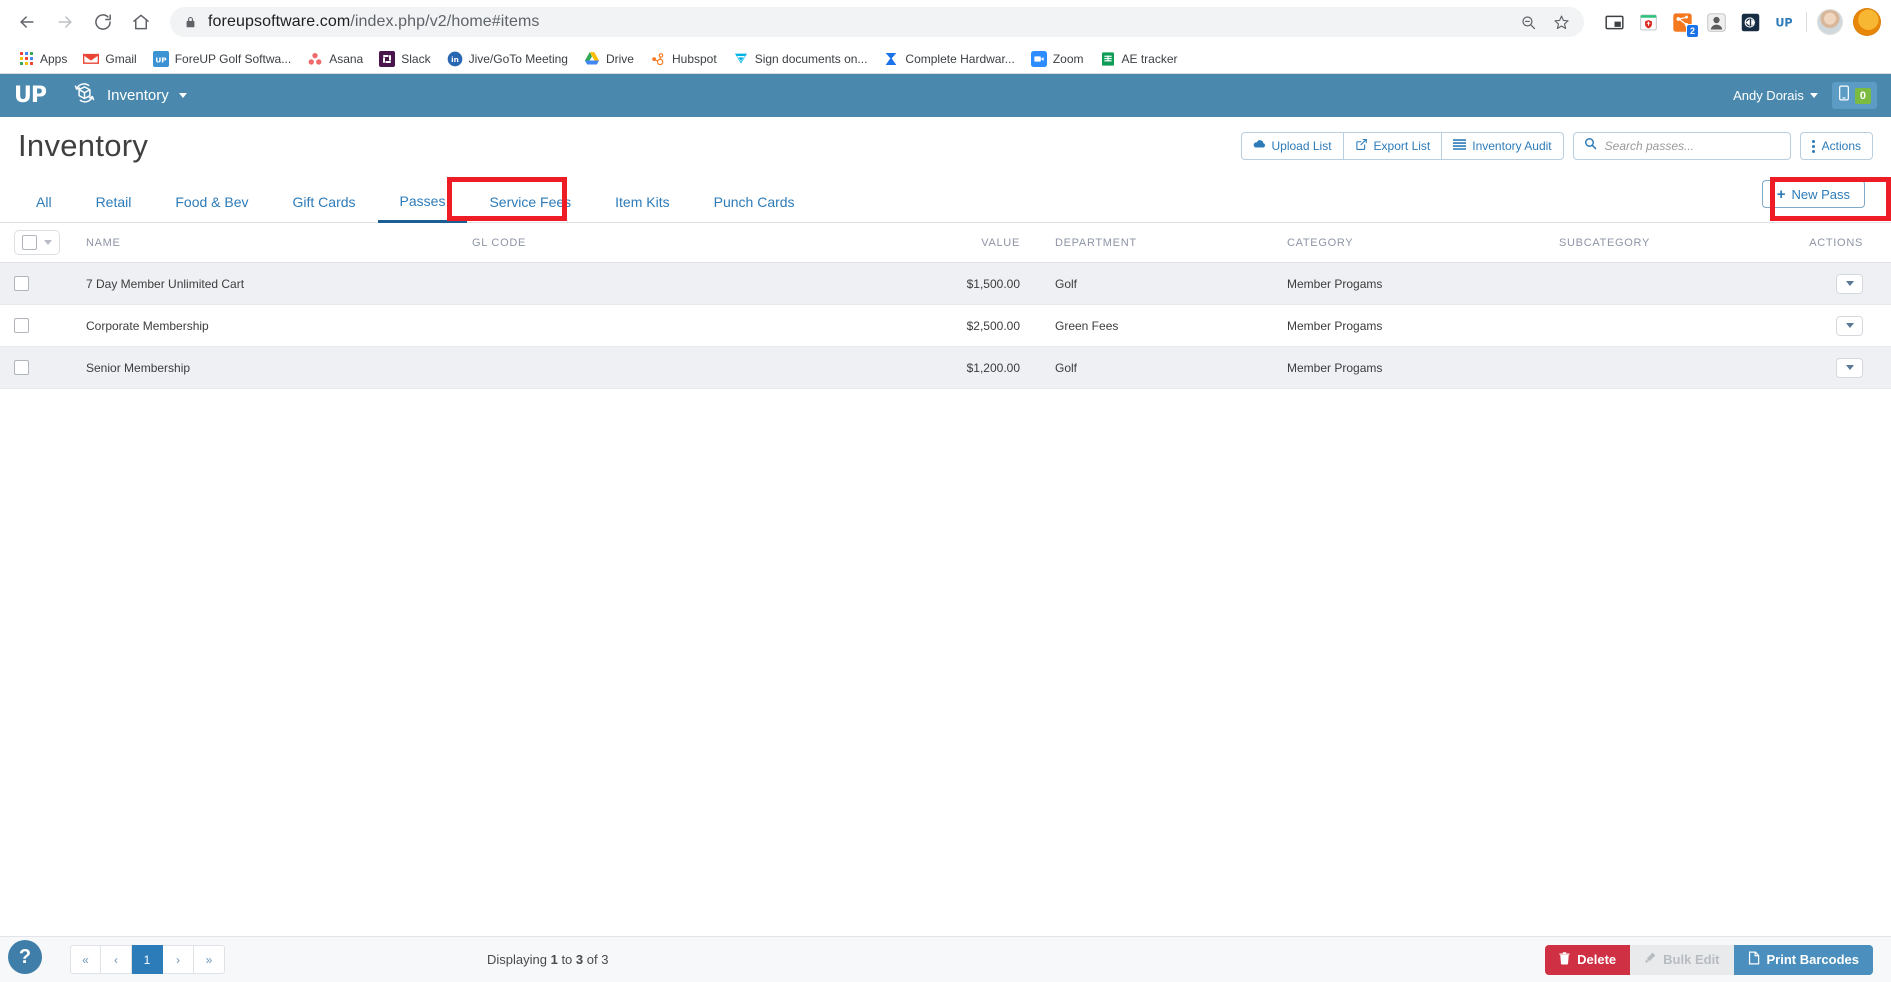 The height and width of the screenshot is (982, 1891). I want to click on svg-text: in, so click(455, 59).